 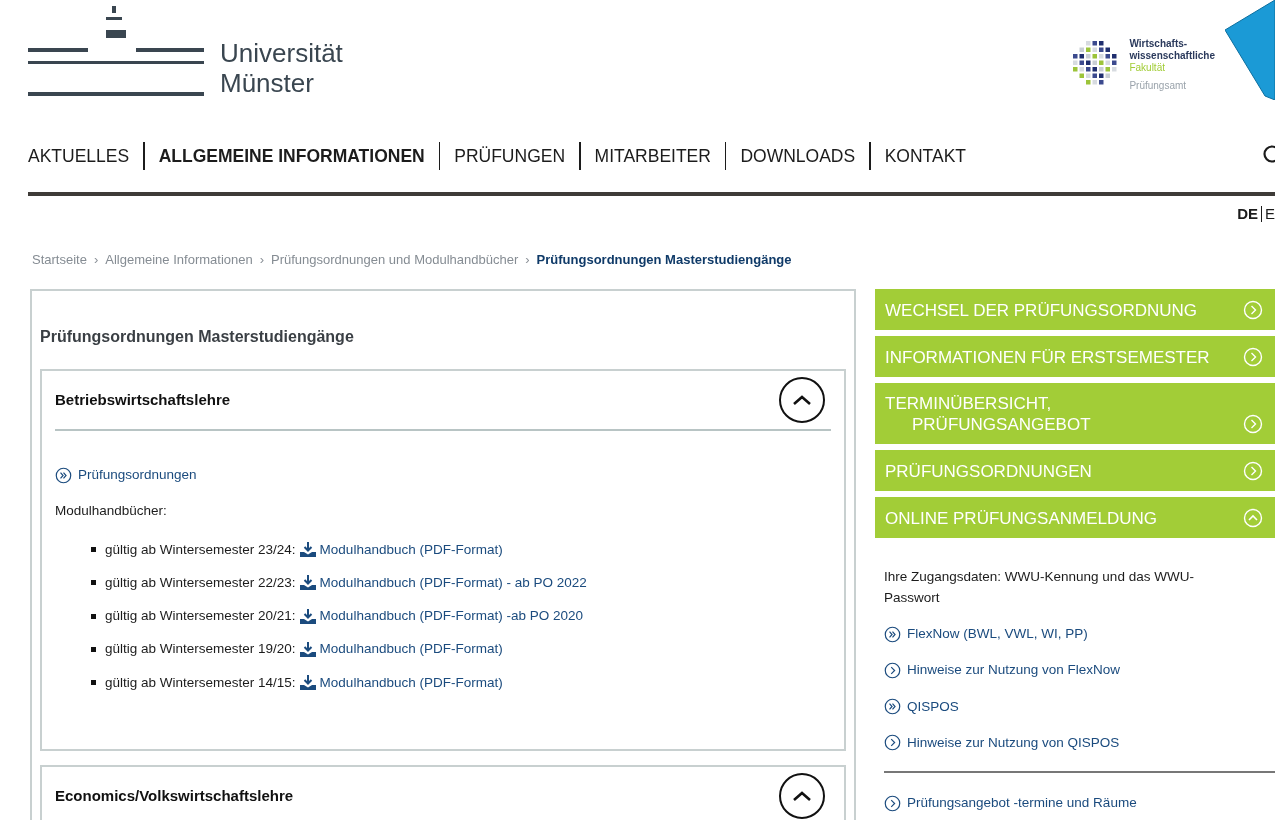 What do you see at coordinates (986, 634) in the screenshot?
I see `link: FlexNow (BWL, VWL, WI, PP)` at bounding box center [986, 634].